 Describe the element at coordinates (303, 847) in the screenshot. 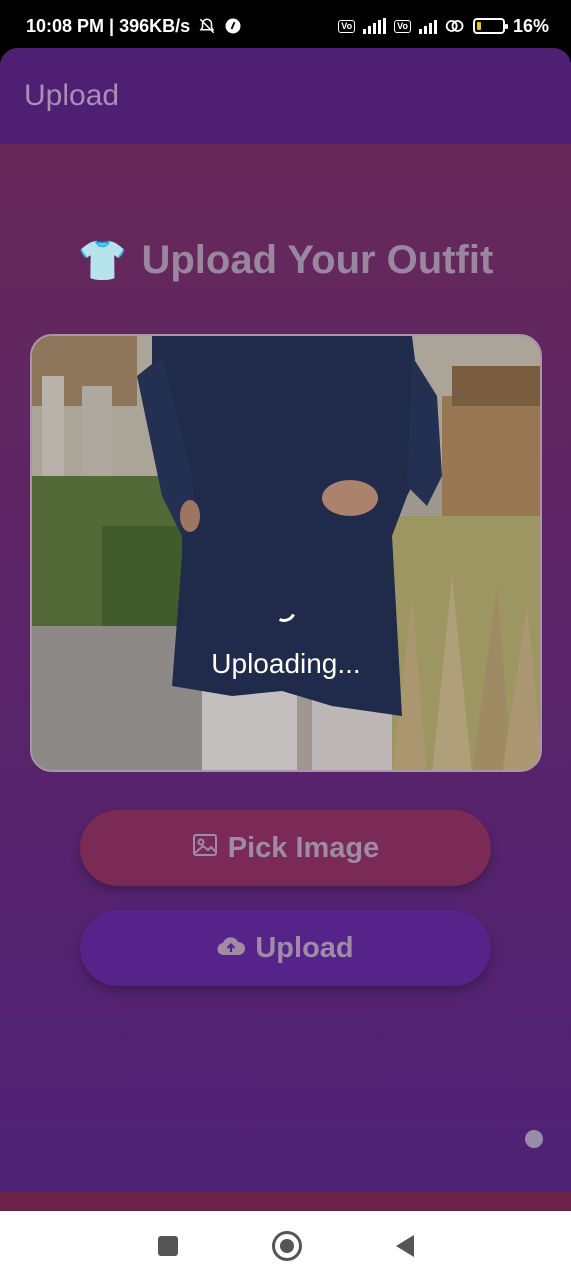

I see `pick-image-label: Pick Image` at that location.